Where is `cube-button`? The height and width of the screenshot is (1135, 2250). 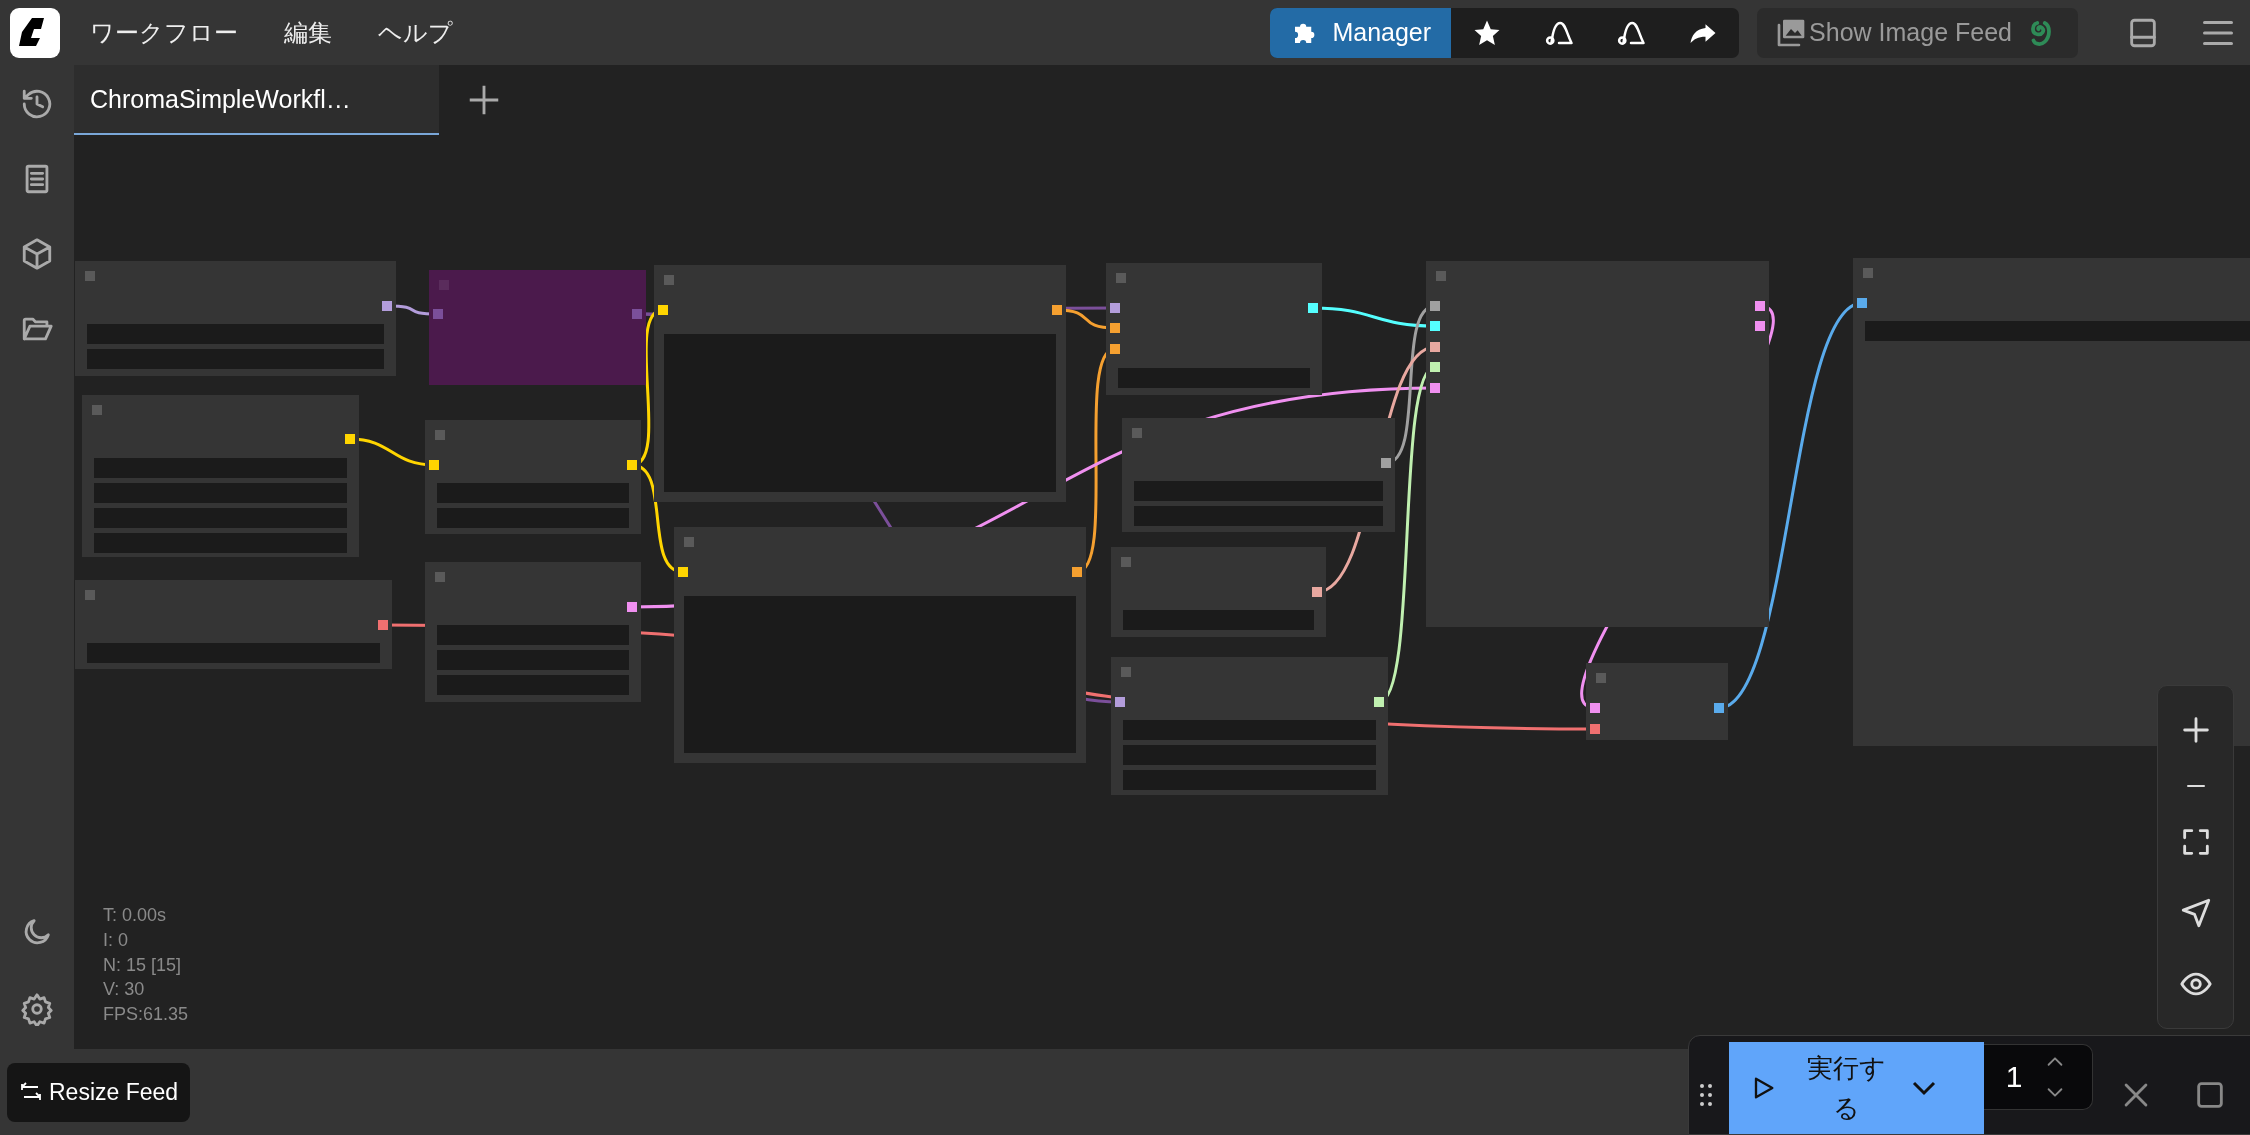
cube-button is located at coordinates (37, 254).